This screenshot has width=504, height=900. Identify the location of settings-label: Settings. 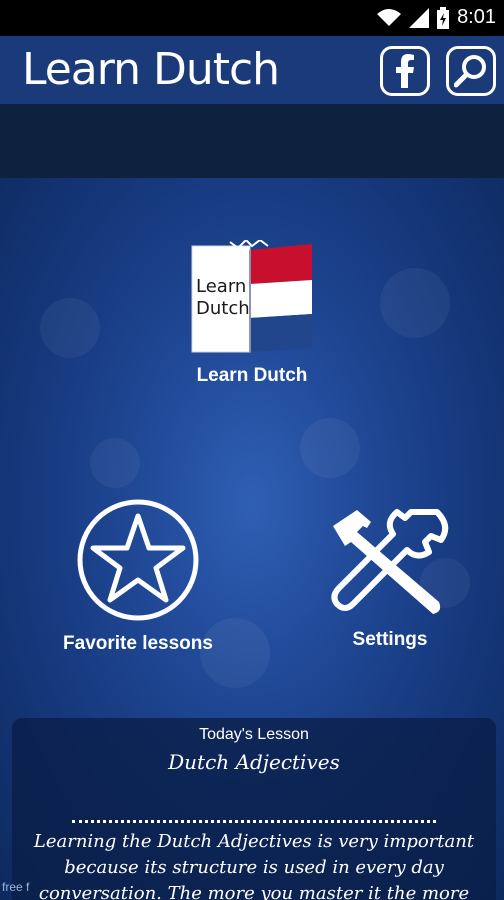
(390, 639).